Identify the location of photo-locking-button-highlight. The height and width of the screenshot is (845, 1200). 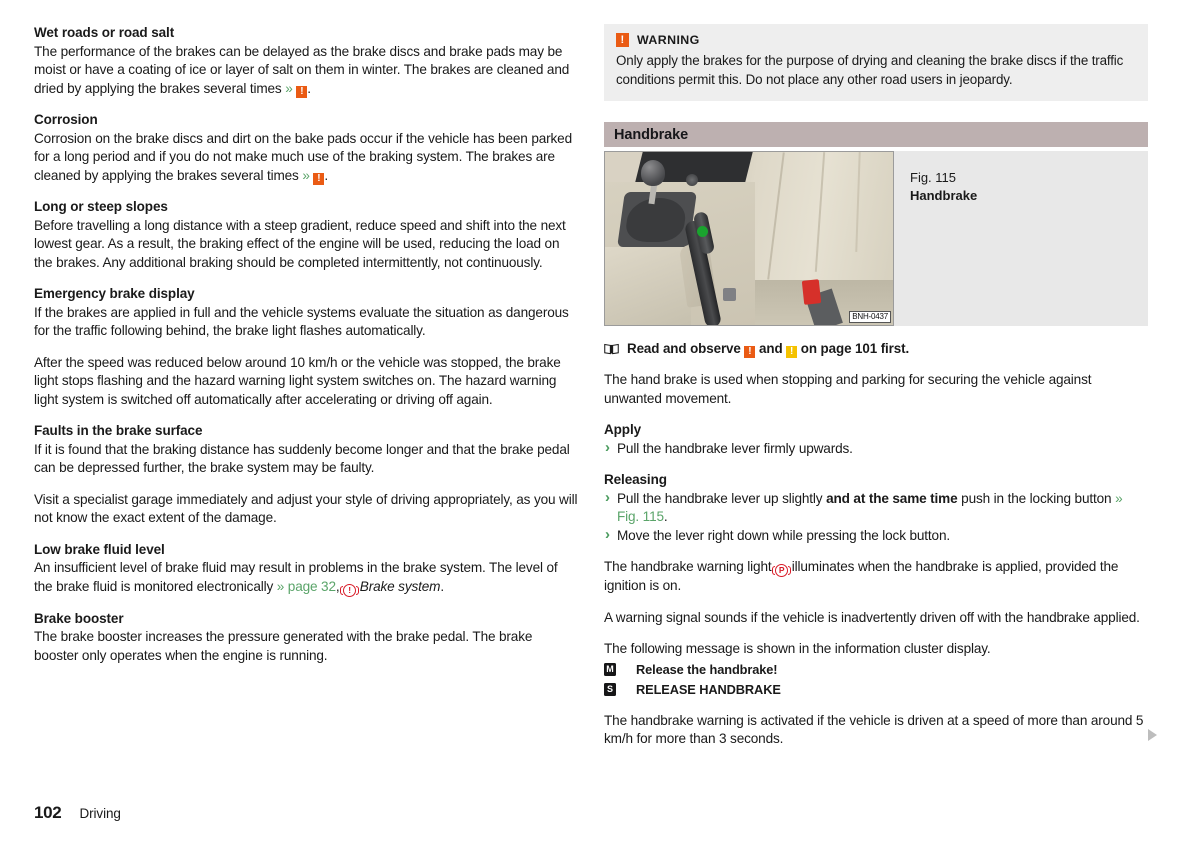
(702, 231).